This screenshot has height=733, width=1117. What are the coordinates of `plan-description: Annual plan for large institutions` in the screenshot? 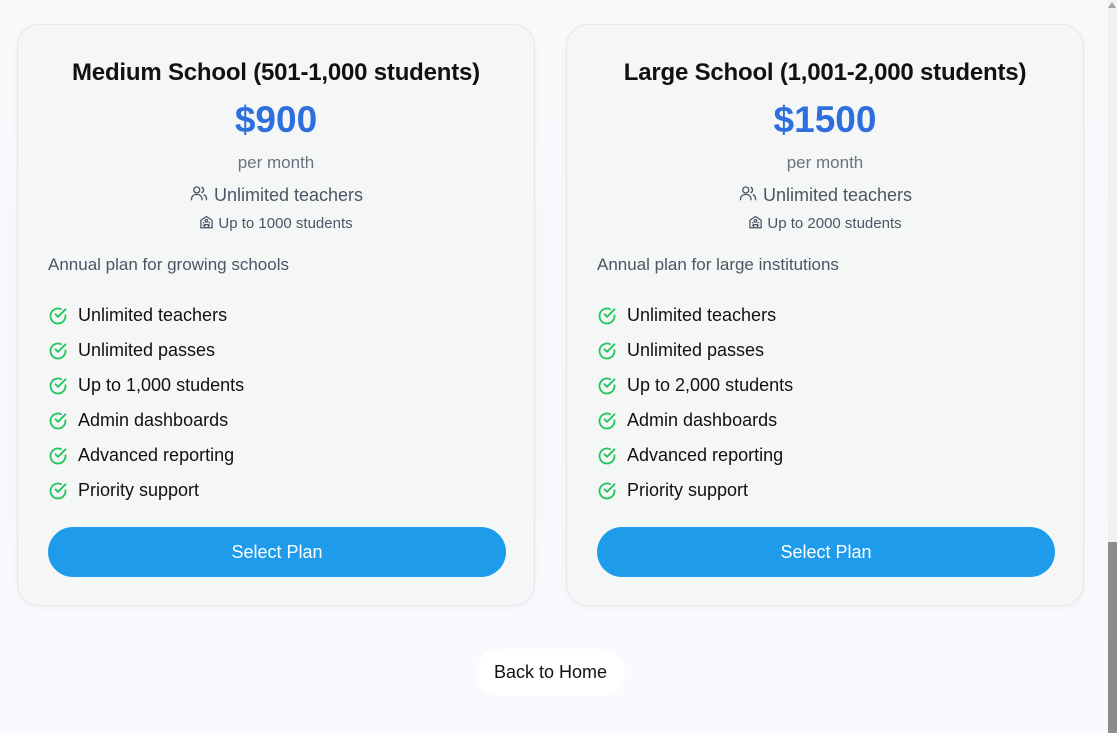 It's located at (718, 264).